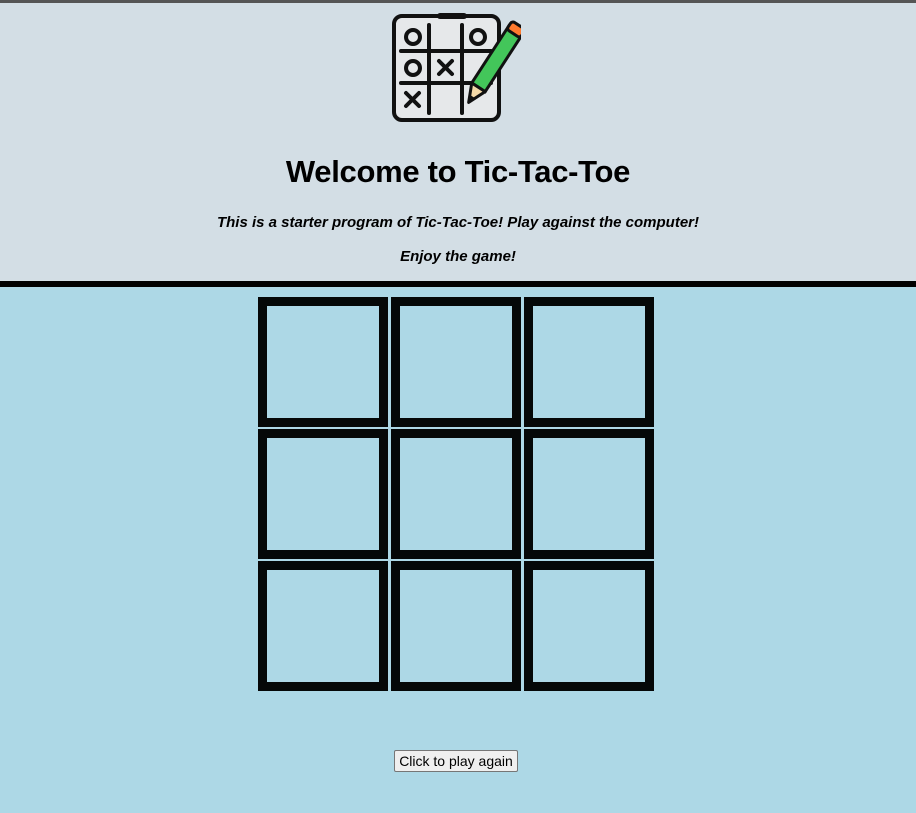  I want to click on tic-tac-toe-pencil-icon, so click(456, 67).